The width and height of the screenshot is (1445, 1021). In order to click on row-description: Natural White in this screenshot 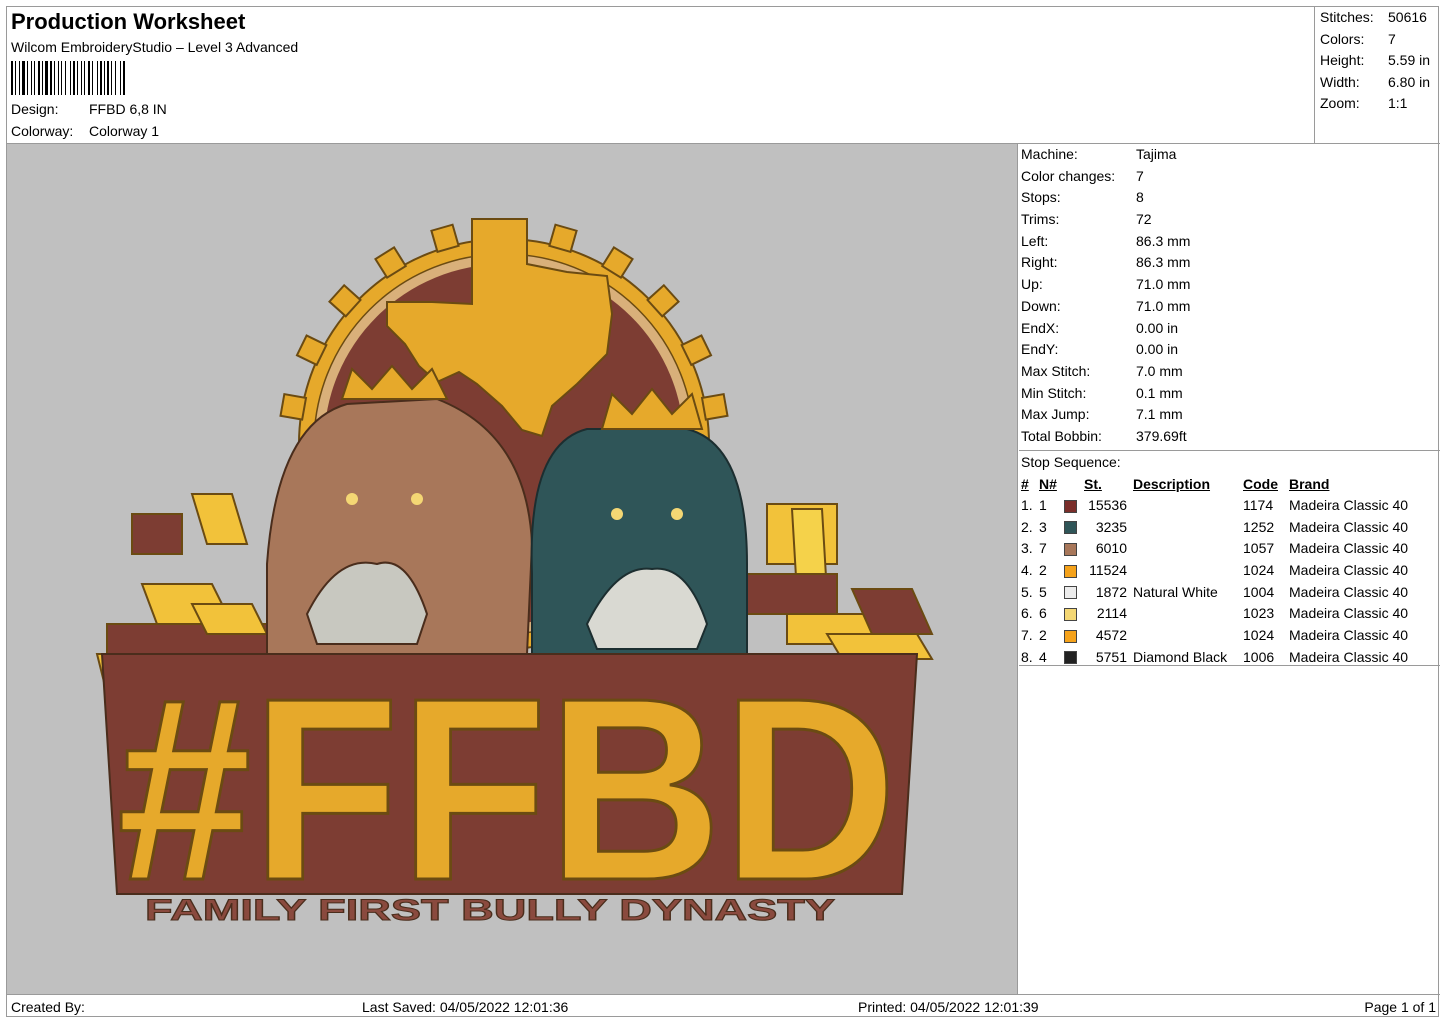, I will do `click(1175, 591)`.